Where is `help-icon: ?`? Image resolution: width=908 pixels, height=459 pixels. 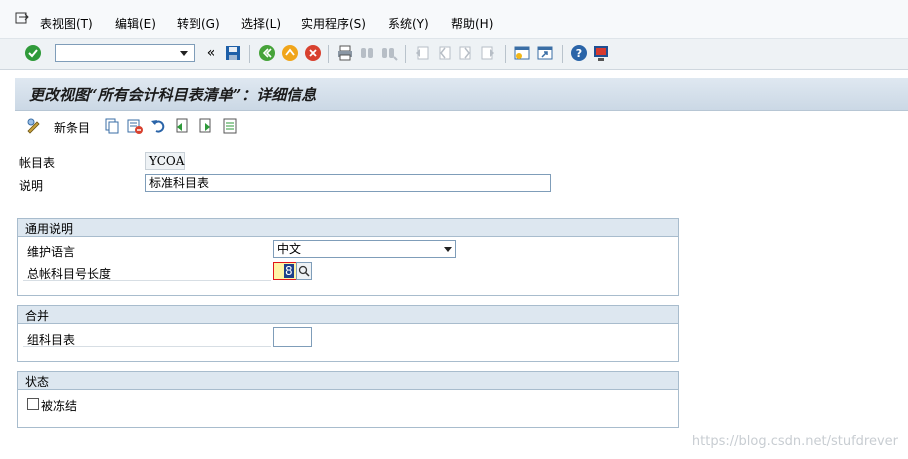
help-icon: ? is located at coordinates (579, 53).